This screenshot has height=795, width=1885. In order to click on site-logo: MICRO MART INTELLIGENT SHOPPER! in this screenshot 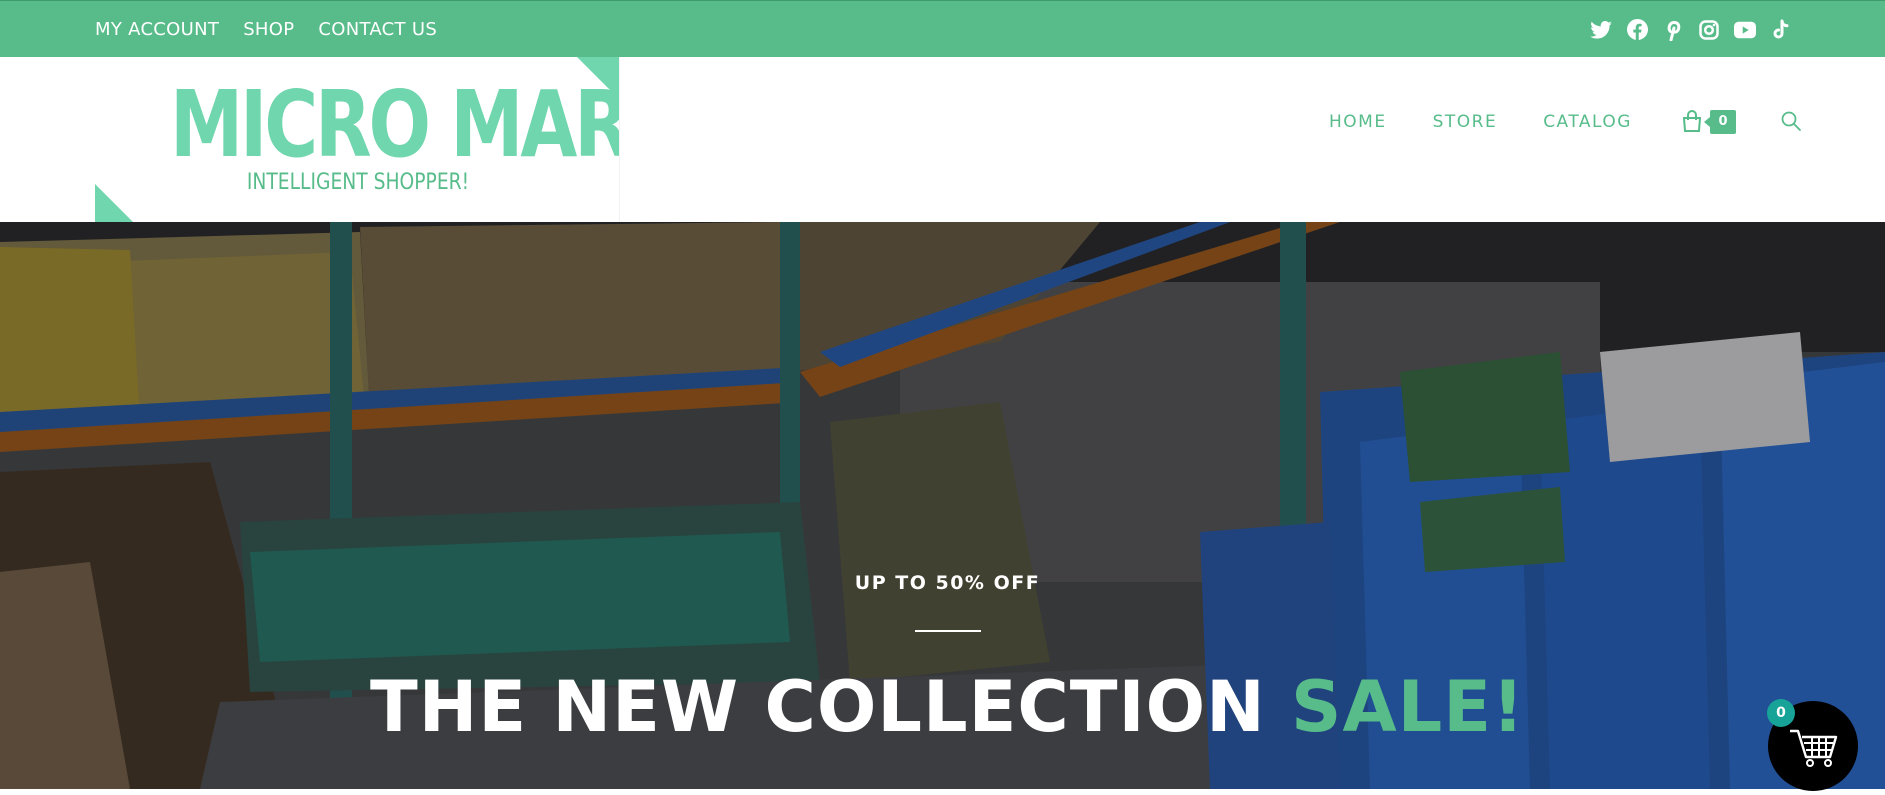, I will do `click(357, 139)`.